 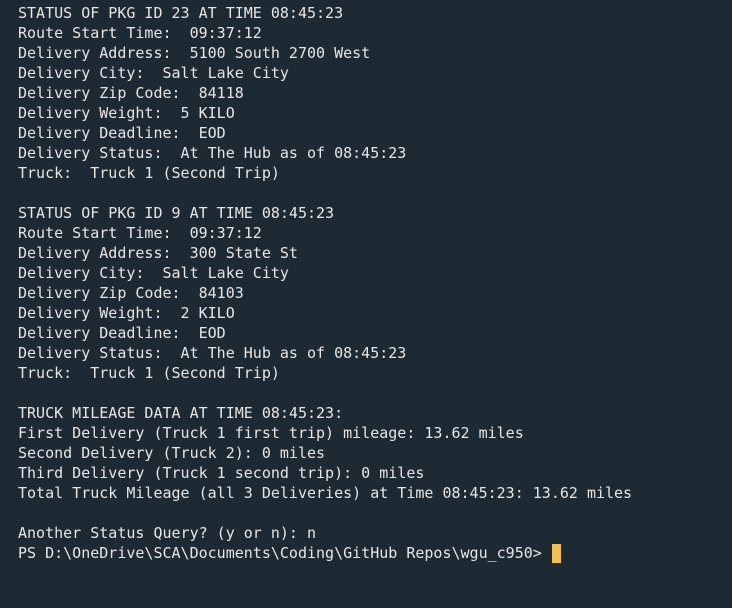 I want to click on output-line: Second Delivery (Truck 2): 0 miles, so click(x=172, y=453).